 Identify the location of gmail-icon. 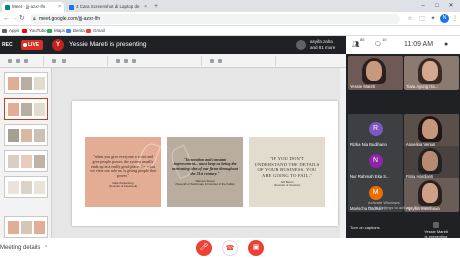
(88, 31).